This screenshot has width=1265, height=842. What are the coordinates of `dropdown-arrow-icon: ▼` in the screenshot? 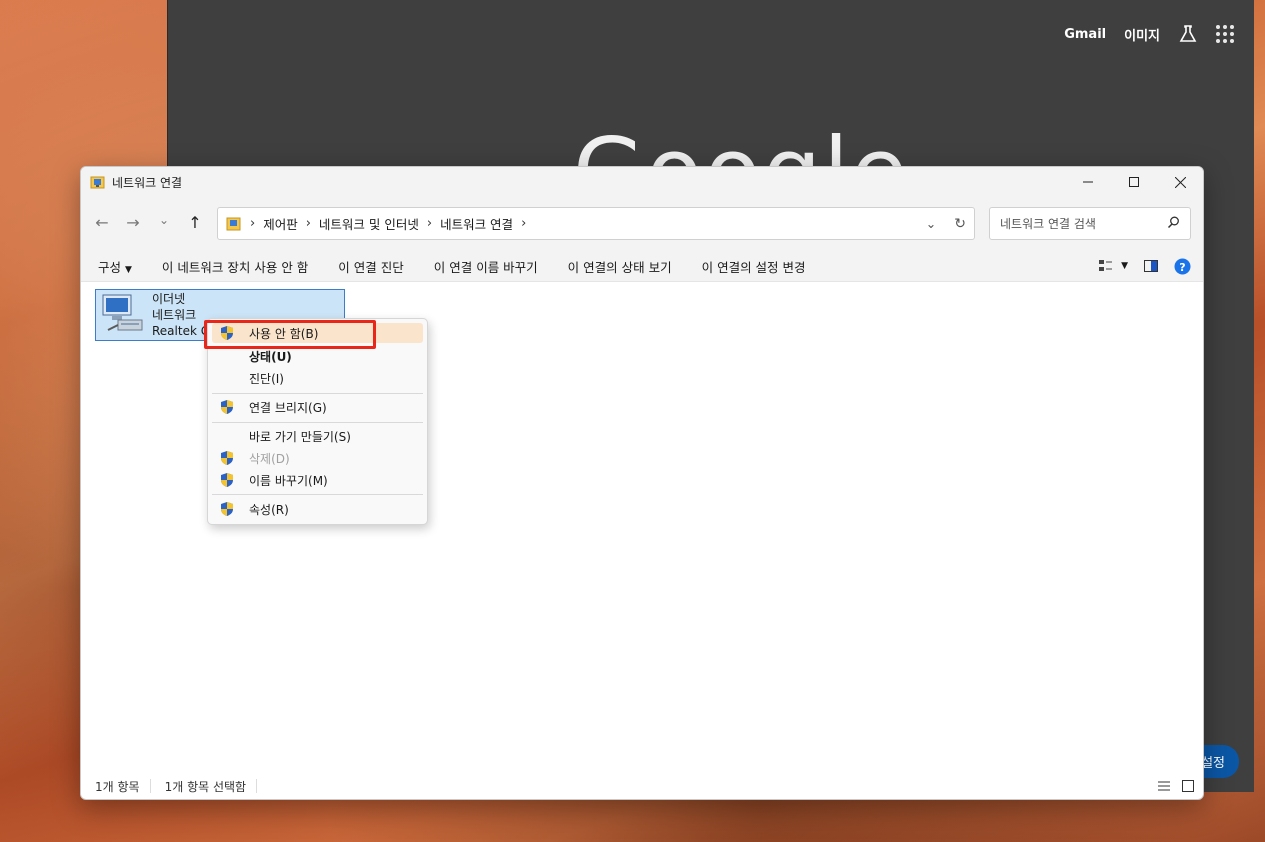 It's located at (128, 269).